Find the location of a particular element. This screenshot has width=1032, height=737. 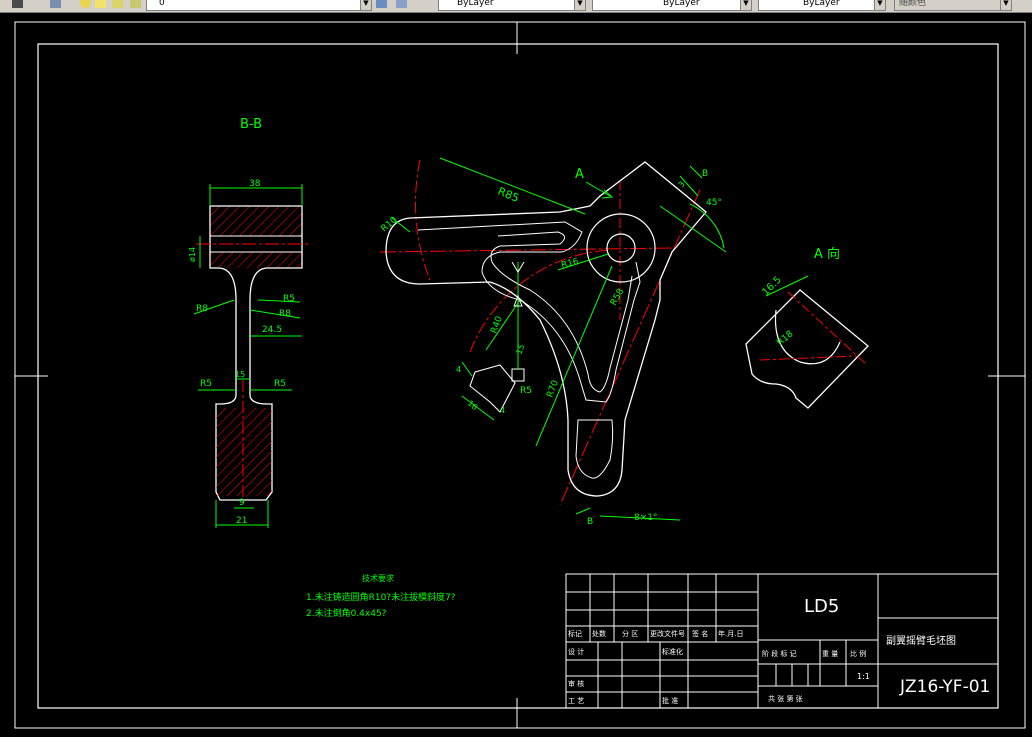

cell-qianming: 签 名 is located at coordinates (700, 633).